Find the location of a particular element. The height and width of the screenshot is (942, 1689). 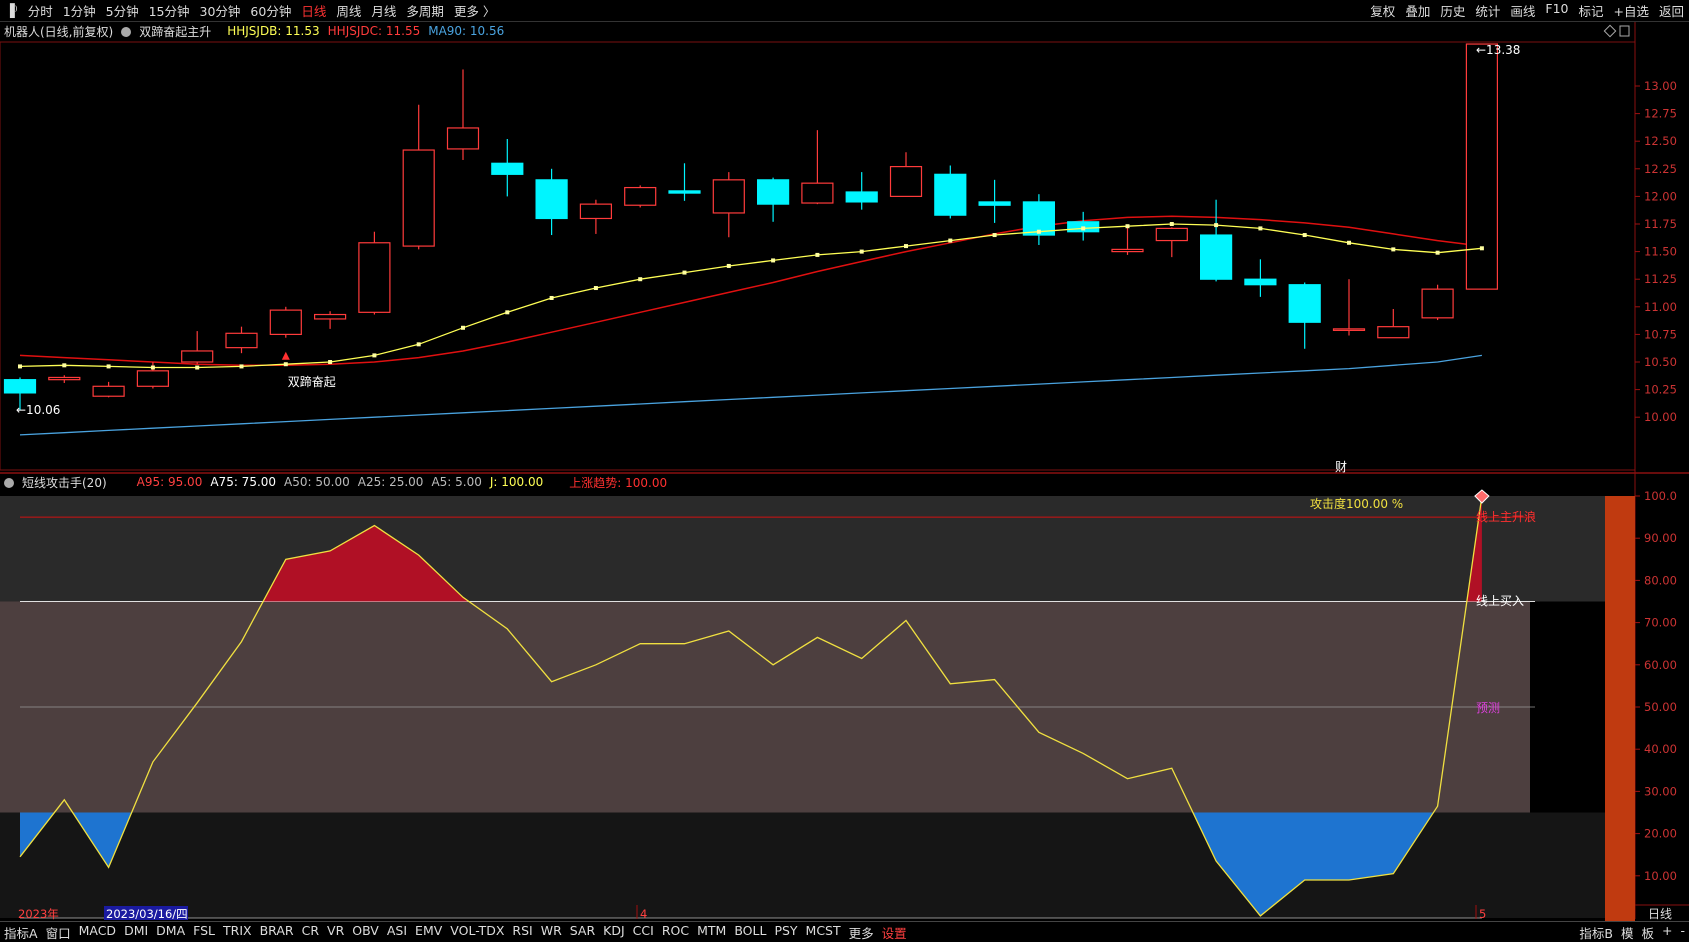

indicator-tab: VOL-TDX is located at coordinates (477, 932).